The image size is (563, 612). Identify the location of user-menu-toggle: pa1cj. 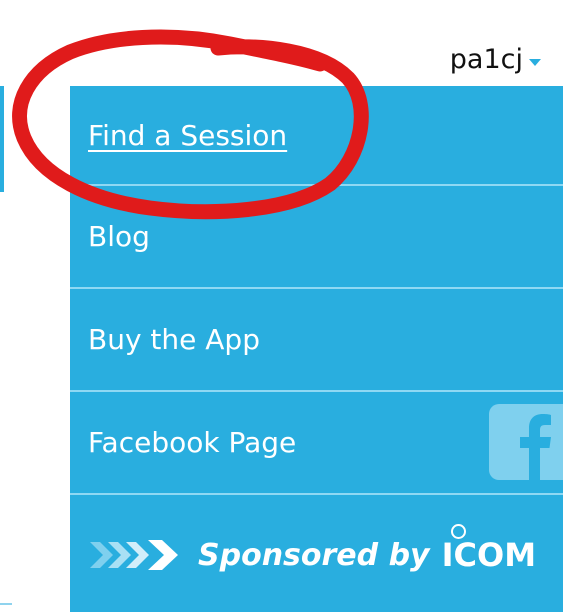
(495, 59).